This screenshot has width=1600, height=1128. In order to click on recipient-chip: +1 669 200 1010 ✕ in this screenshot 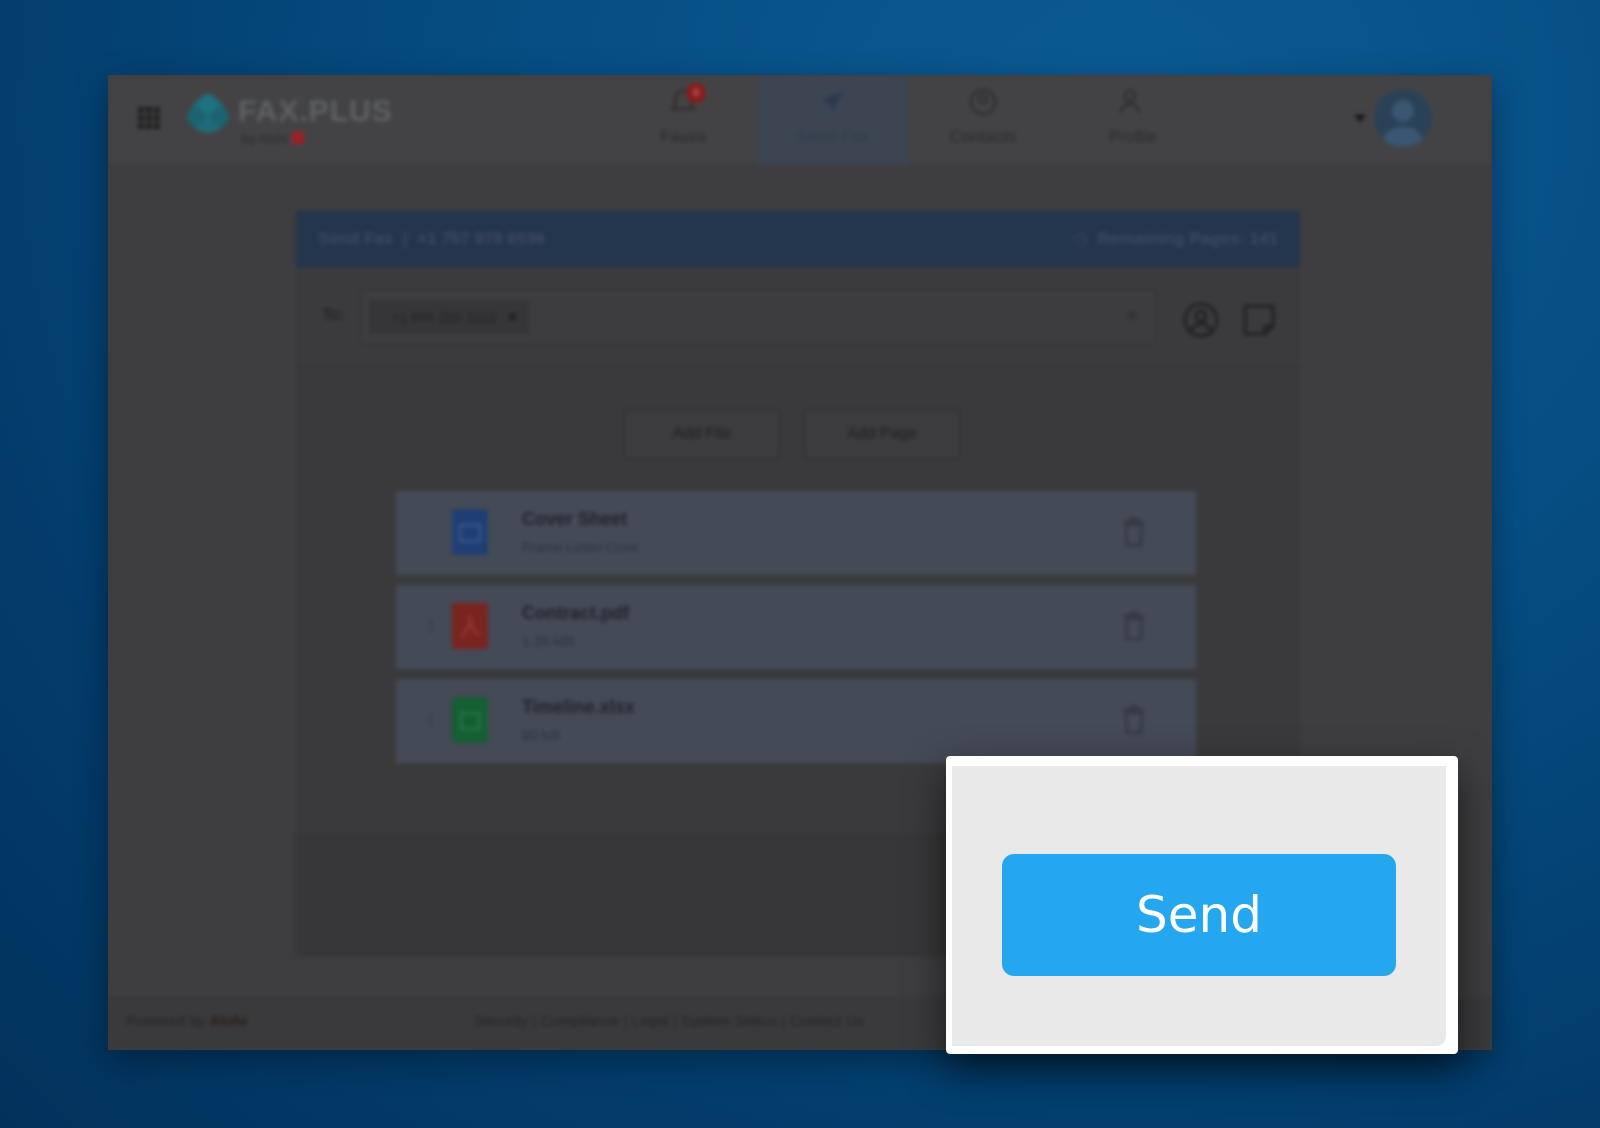, I will do `click(449, 317)`.